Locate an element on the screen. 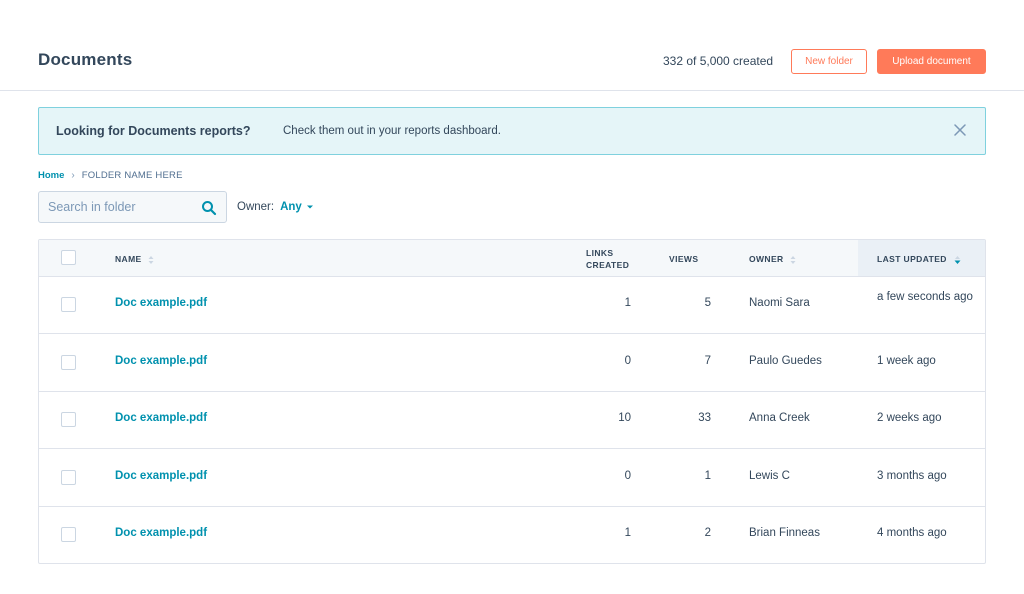 This screenshot has height=594, width=1024. close-icon is located at coordinates (960, 130).